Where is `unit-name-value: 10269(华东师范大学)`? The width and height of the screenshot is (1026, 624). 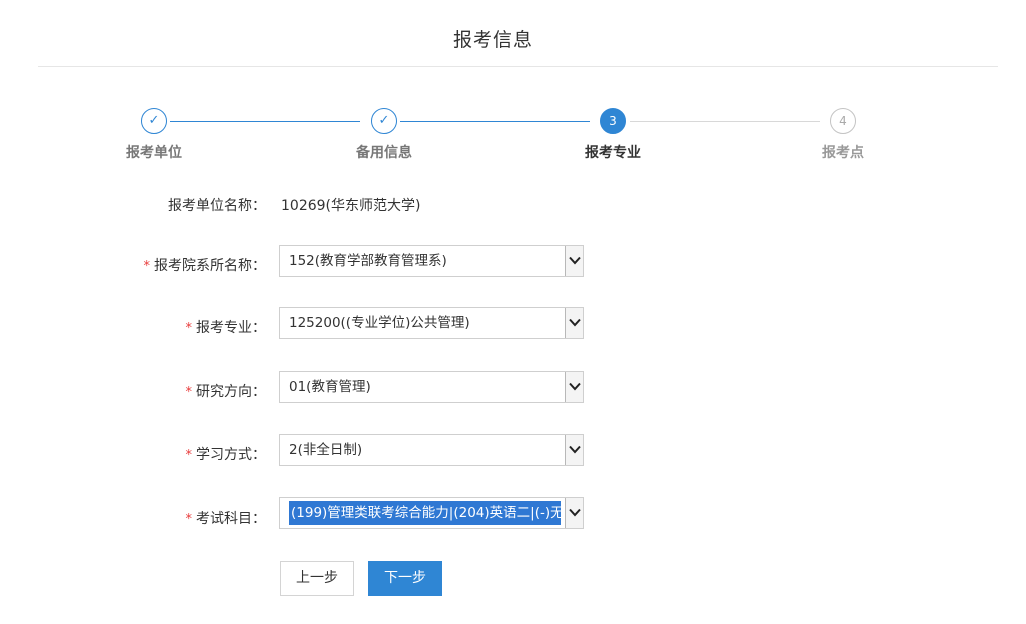 unit-name-value: 10269(华东师范大学) is located at coordinates (351, 206).